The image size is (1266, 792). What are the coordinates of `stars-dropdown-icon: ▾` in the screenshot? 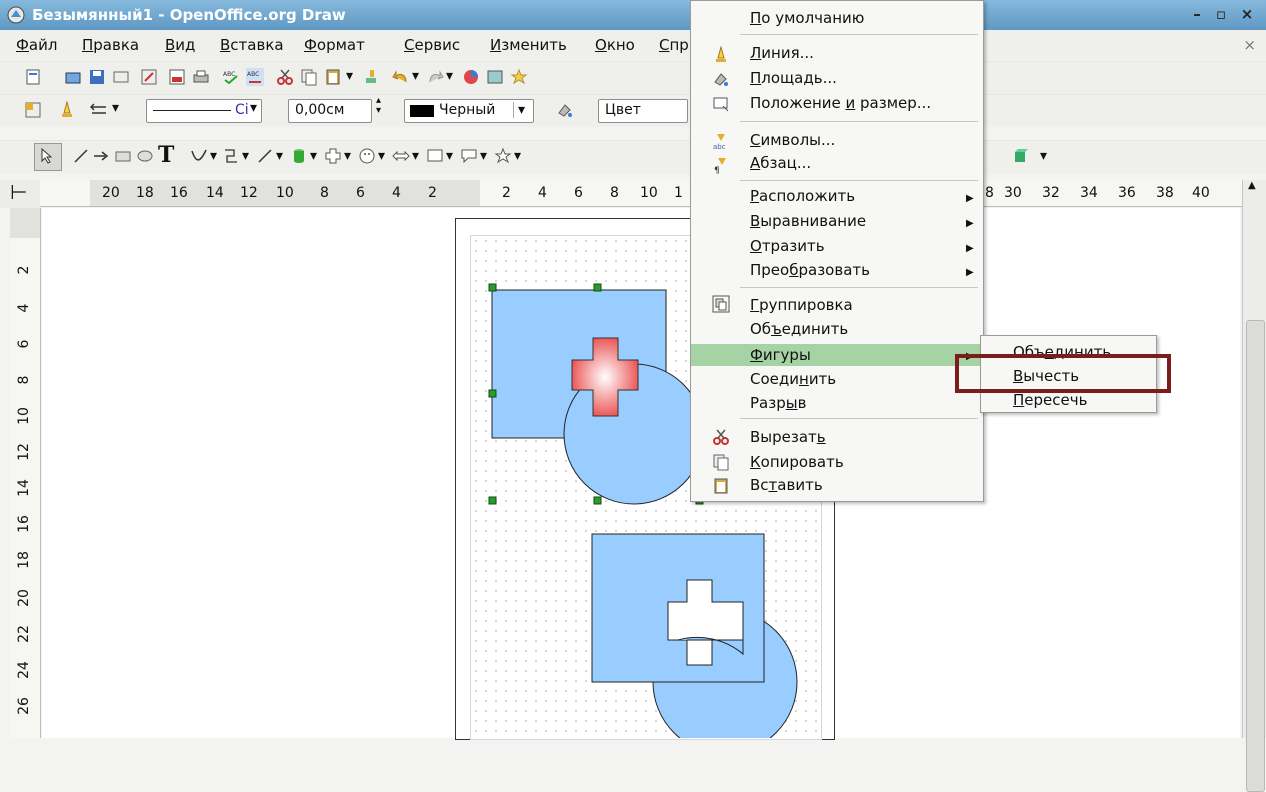 It's located at (517, 156).